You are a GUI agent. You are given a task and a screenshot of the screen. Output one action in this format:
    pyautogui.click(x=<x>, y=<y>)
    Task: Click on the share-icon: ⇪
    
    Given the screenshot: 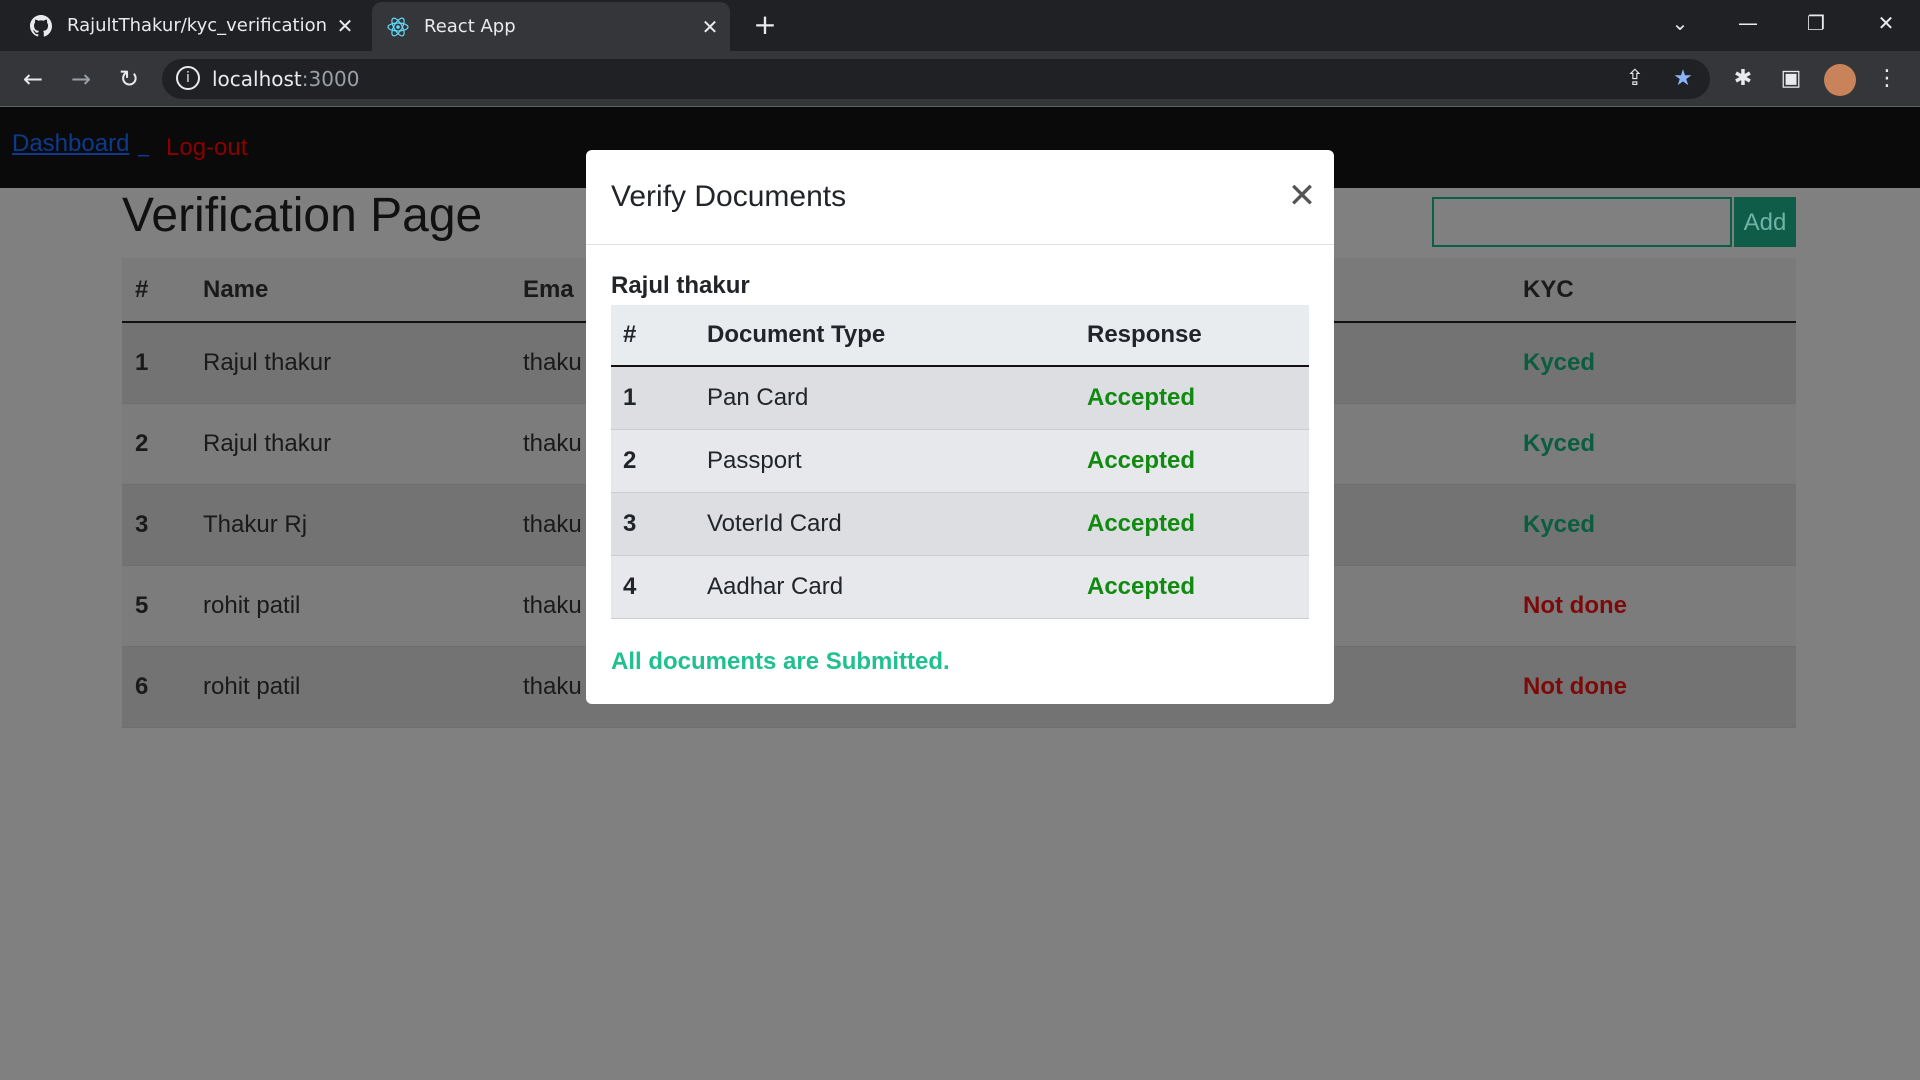 What is the action you would take?
    pyautogui.click(x=1635, y=79)
    